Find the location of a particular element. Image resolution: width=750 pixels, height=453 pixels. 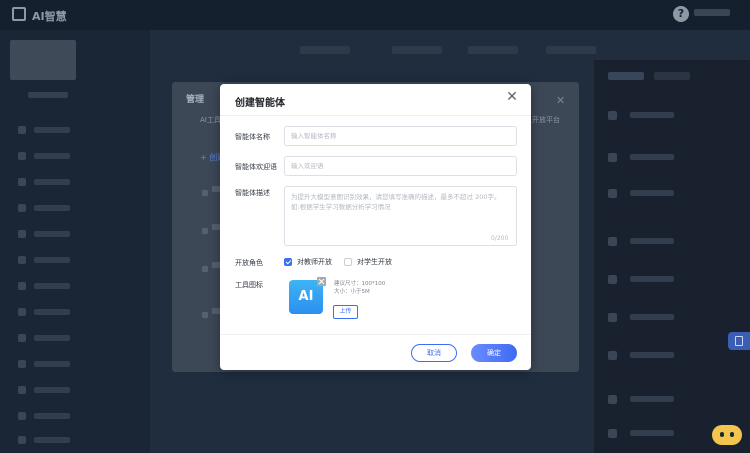

agent-name-input is located at coordinates (400, 136).